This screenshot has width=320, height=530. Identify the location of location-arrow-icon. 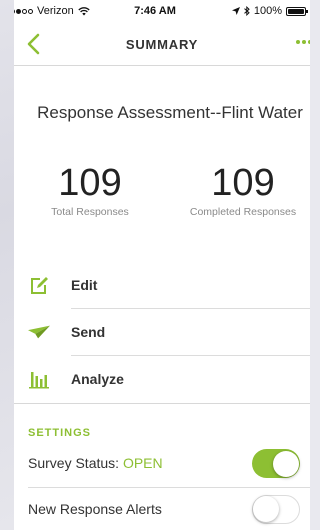
(235, 11).